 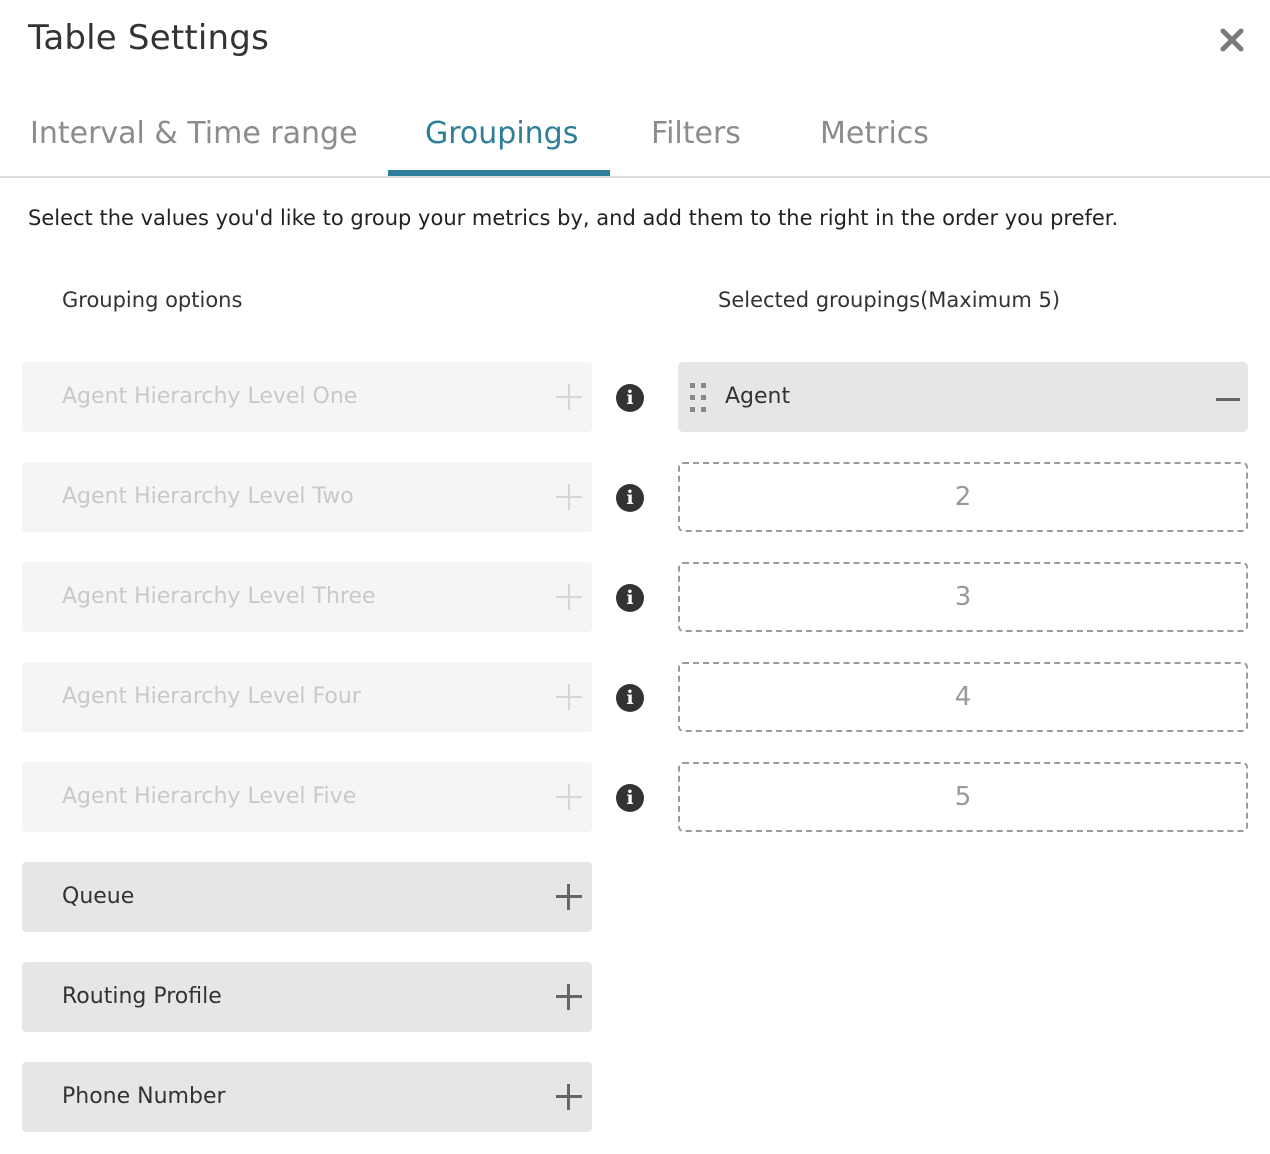 I want to click on empty-grouping-slot: 2, so click(x=963, y=497).